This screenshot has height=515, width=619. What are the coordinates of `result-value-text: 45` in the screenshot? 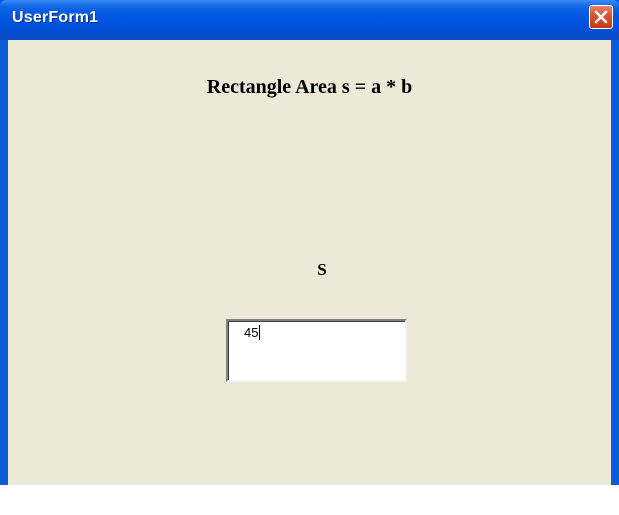 It's located at (251, 332).